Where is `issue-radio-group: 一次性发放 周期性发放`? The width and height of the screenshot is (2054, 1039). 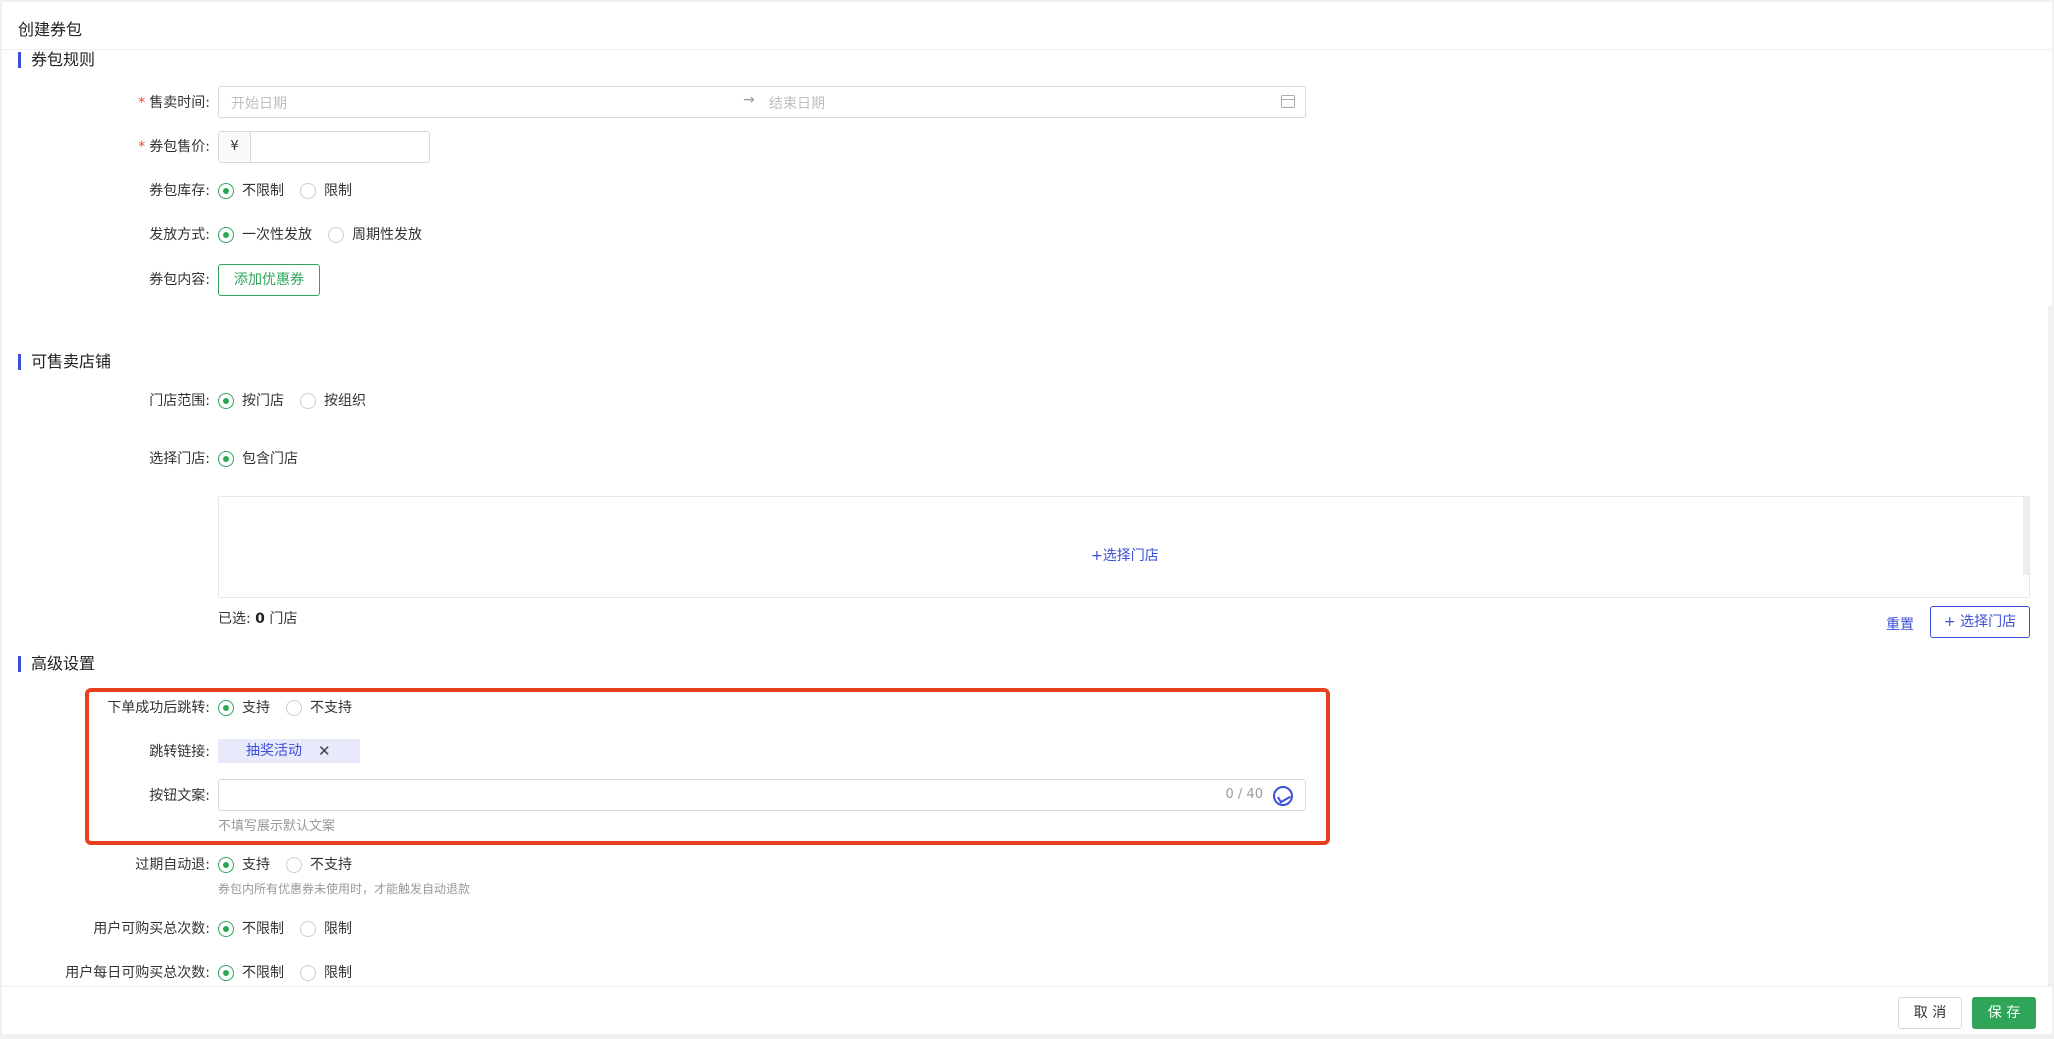
issue-radio-group: 一次性发放 周期性发放 is located at coordinates (328, 235).